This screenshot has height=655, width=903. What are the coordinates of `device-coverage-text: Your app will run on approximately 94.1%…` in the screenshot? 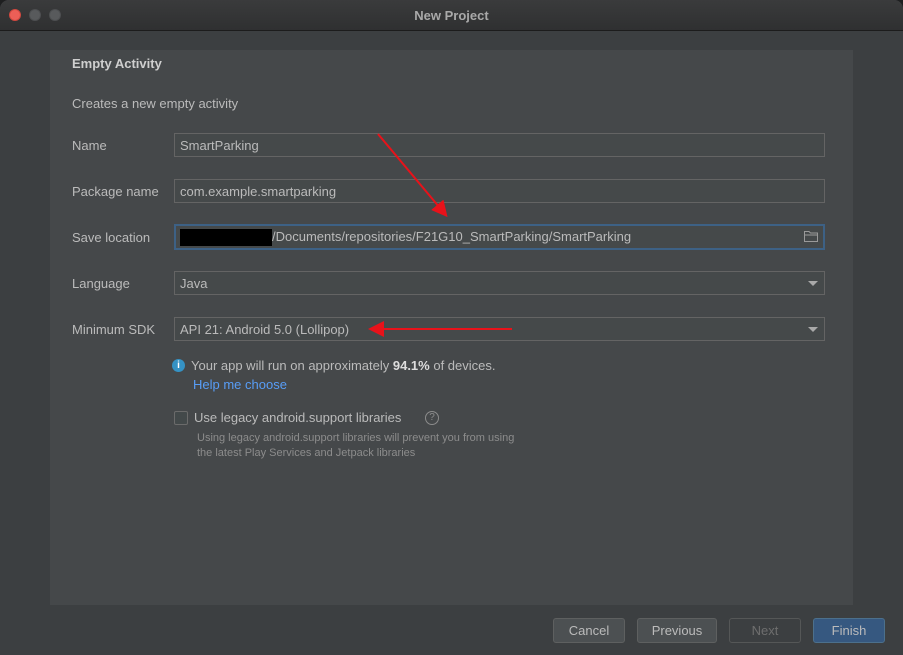 It's located at (343, 365).